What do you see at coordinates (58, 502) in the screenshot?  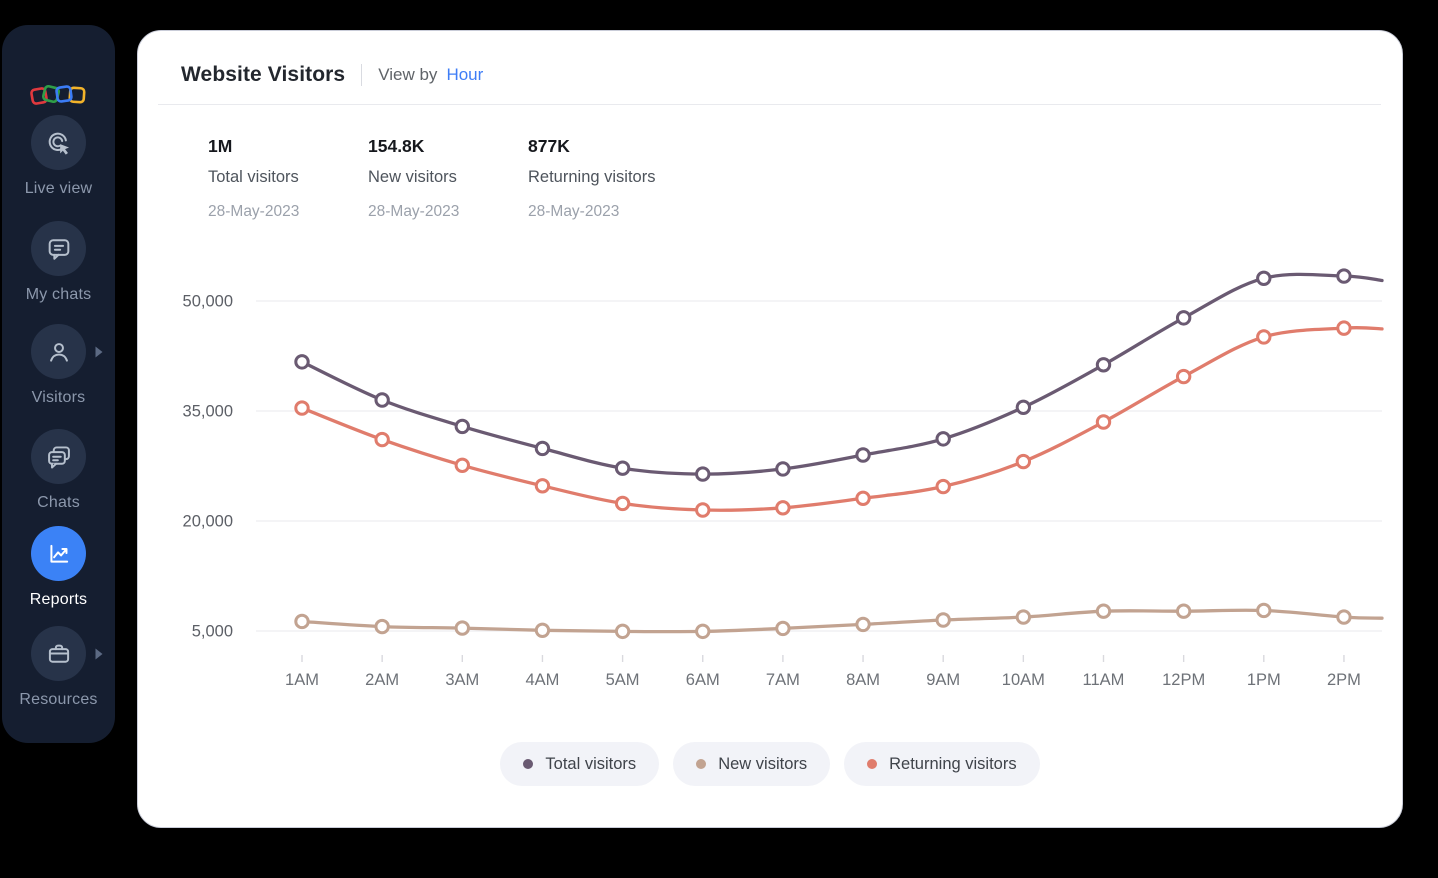 I see `sidebar-item-label: Chats` at bounding box center [58, 502].